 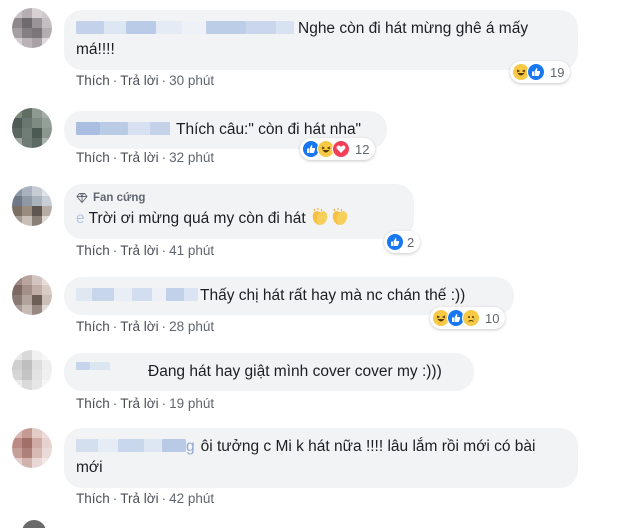 What do you see at coordinates (34, 524) in the screenshot?
I see `next-comment-avatar` at bounding box center [34, 524].